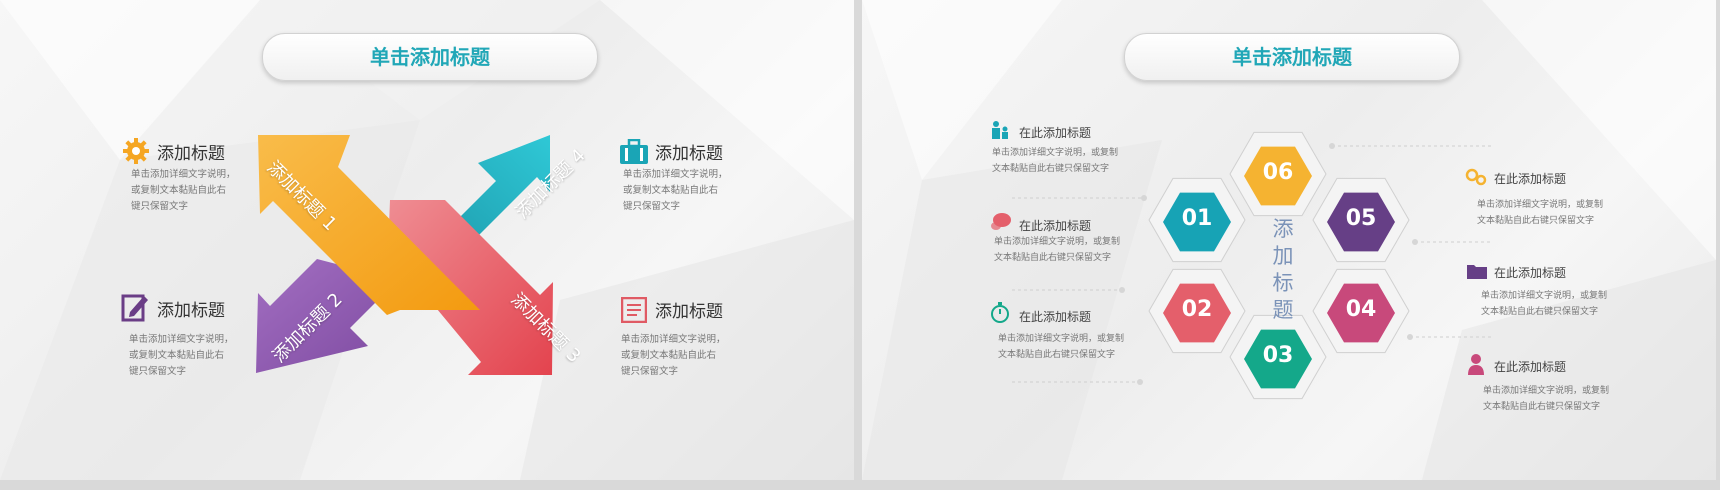 The image size is (1720, 490). What do you see at coordinates (1001, 221) in the screenshot?
I see `chat-bubble-icon` at bounding box center [1001, 221].